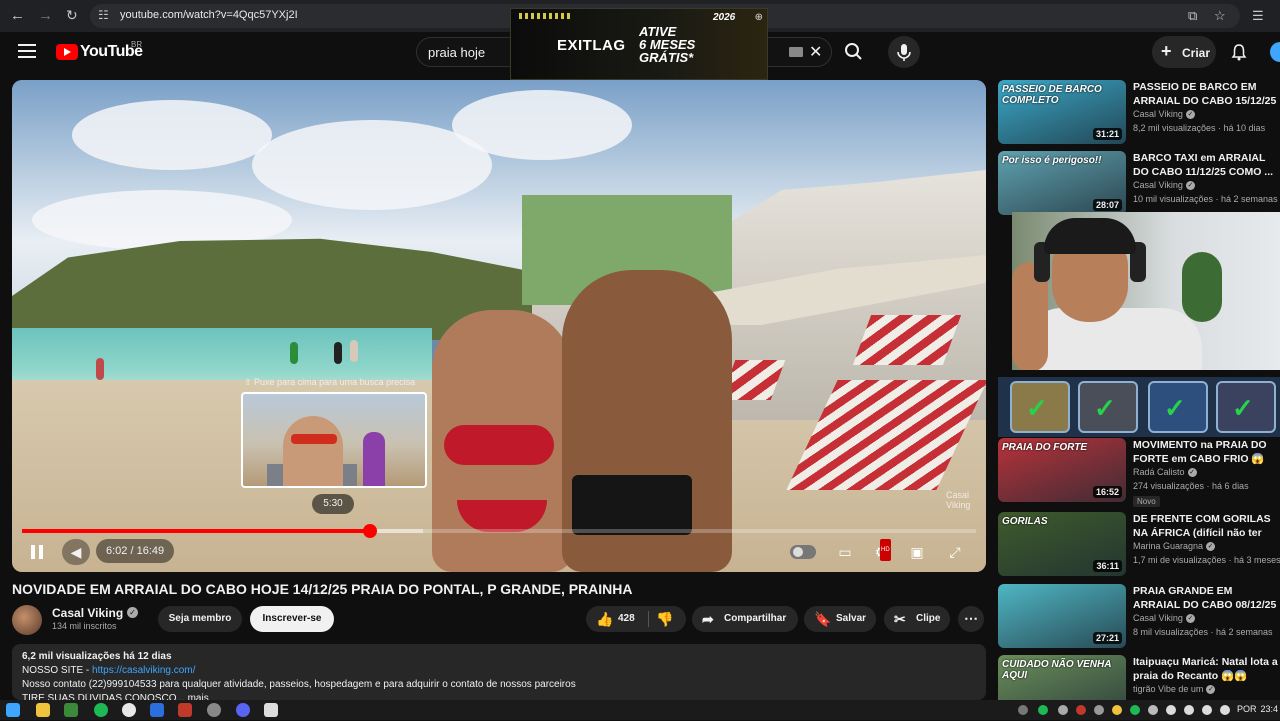  I want to click on recommendation-thumbnail: GORILAS 36:11, so click(1062, 544).